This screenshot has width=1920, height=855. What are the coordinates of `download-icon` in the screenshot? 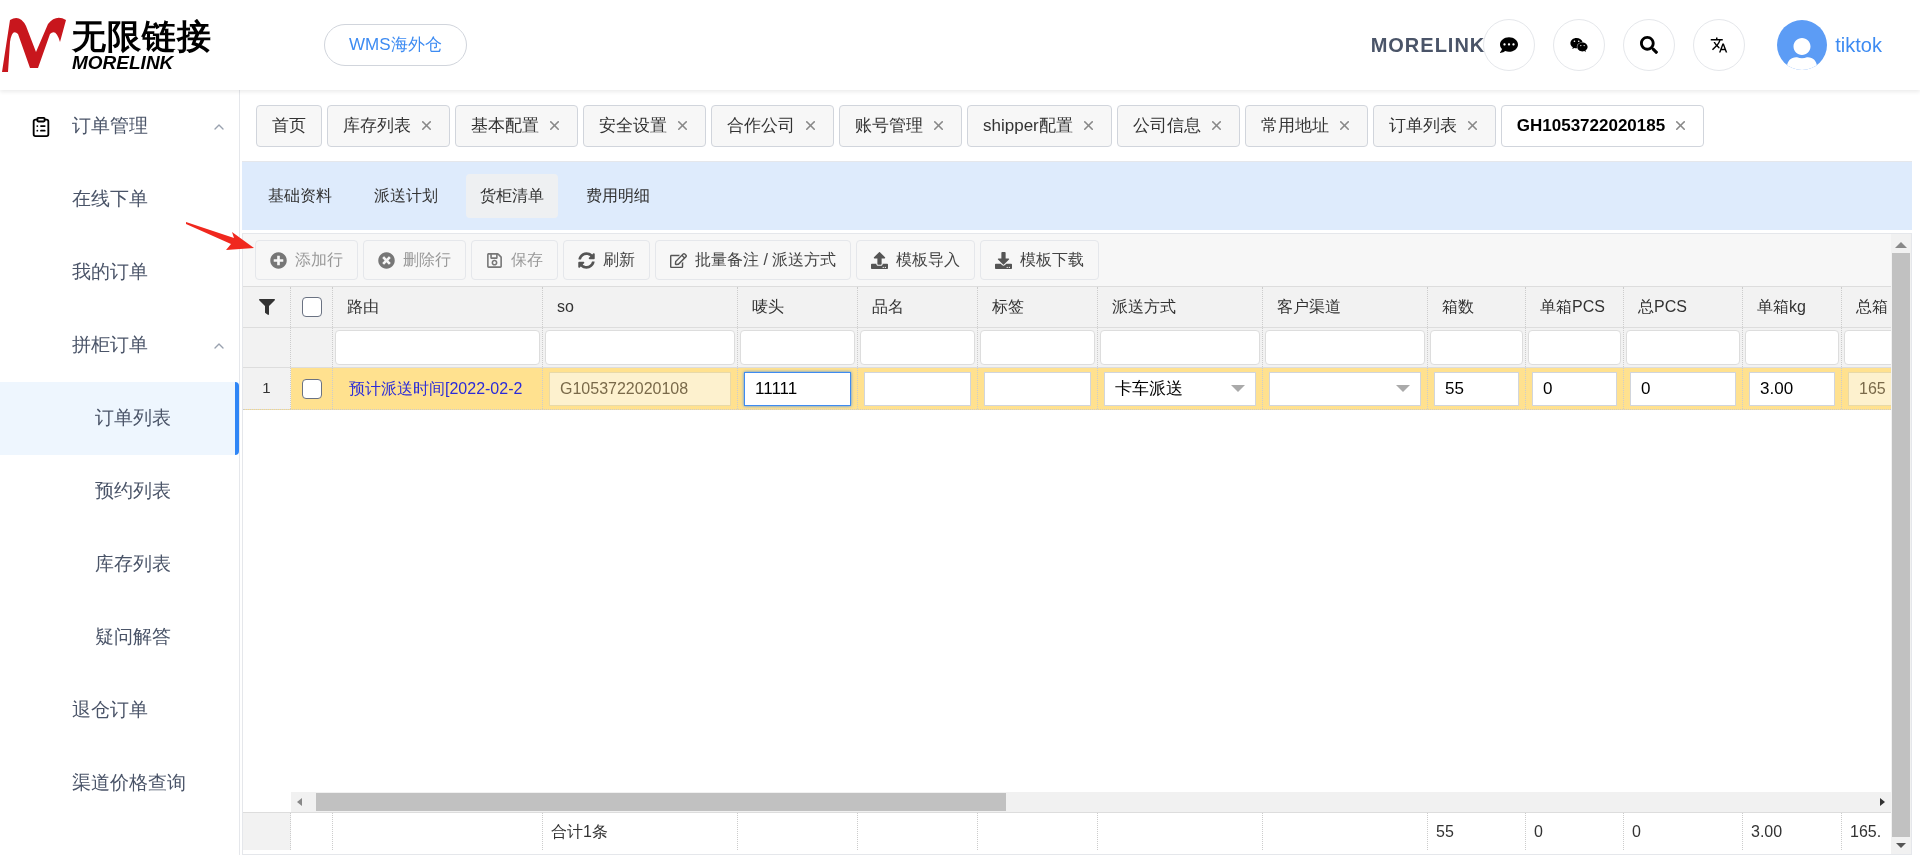 It's located at (1004, 260).